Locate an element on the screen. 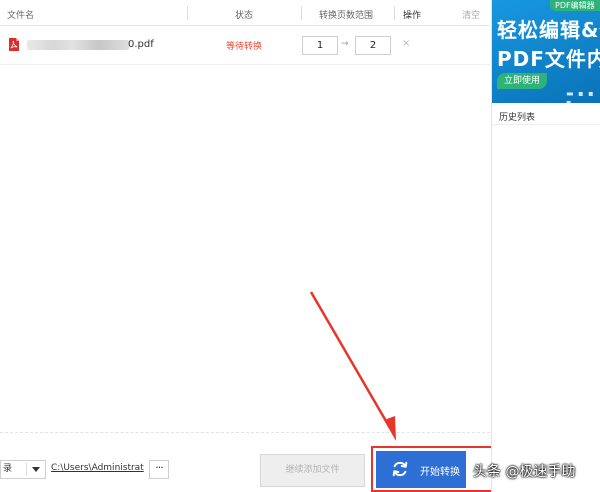 The height and width of the screenshot is (492, 600). file-row: 0.pdf 等待转换 1 → 2 × is located at coordinates (245, 46).